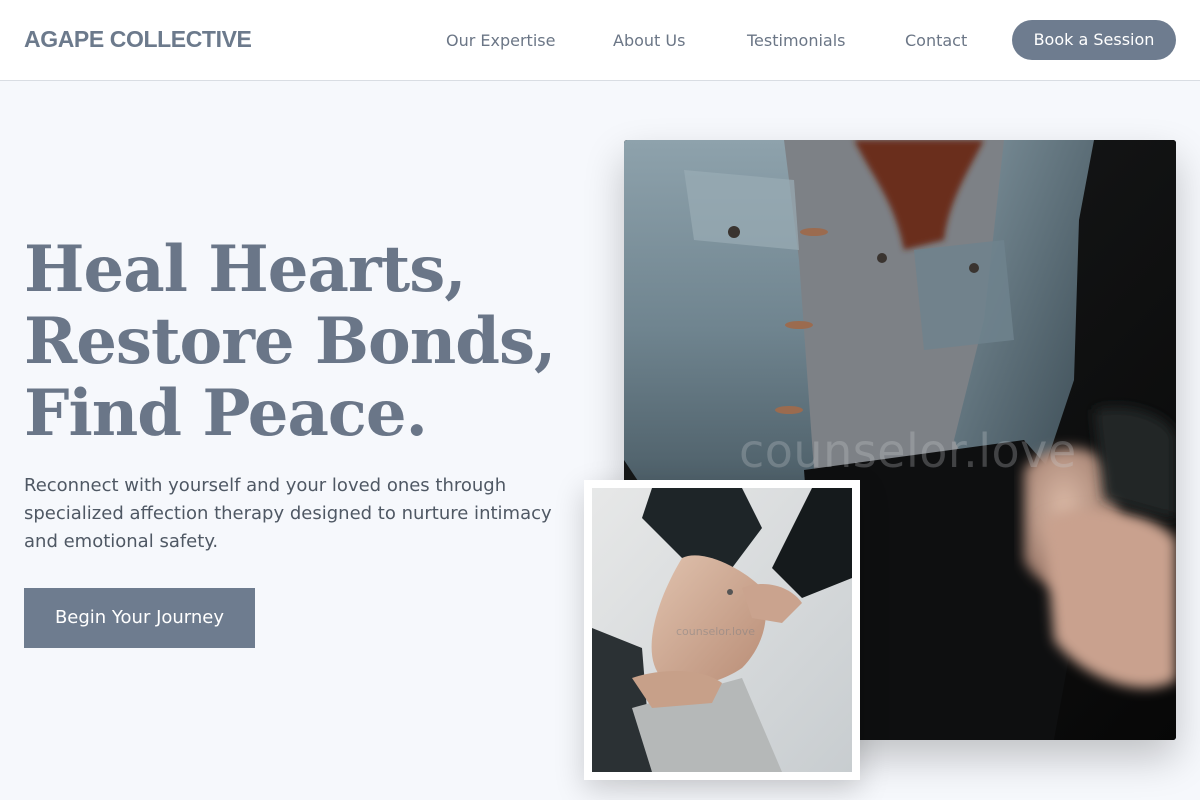  Describe the element at coordinates (649, 40) in the screenshot. I see `nav-link-about-us: About Us` at that location.